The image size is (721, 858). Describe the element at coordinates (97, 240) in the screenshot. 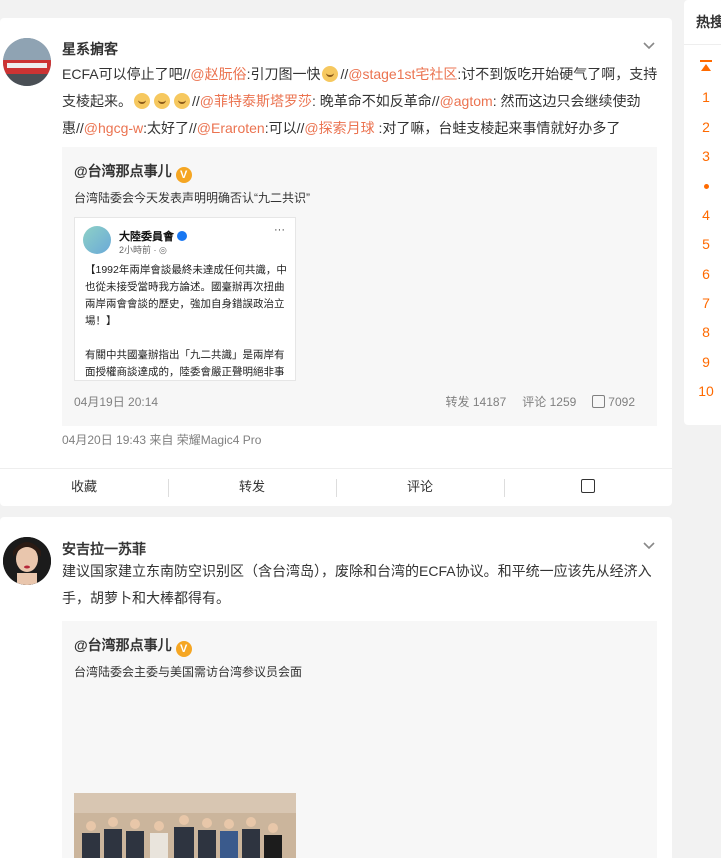

I see `page-logo-icon` at that location.